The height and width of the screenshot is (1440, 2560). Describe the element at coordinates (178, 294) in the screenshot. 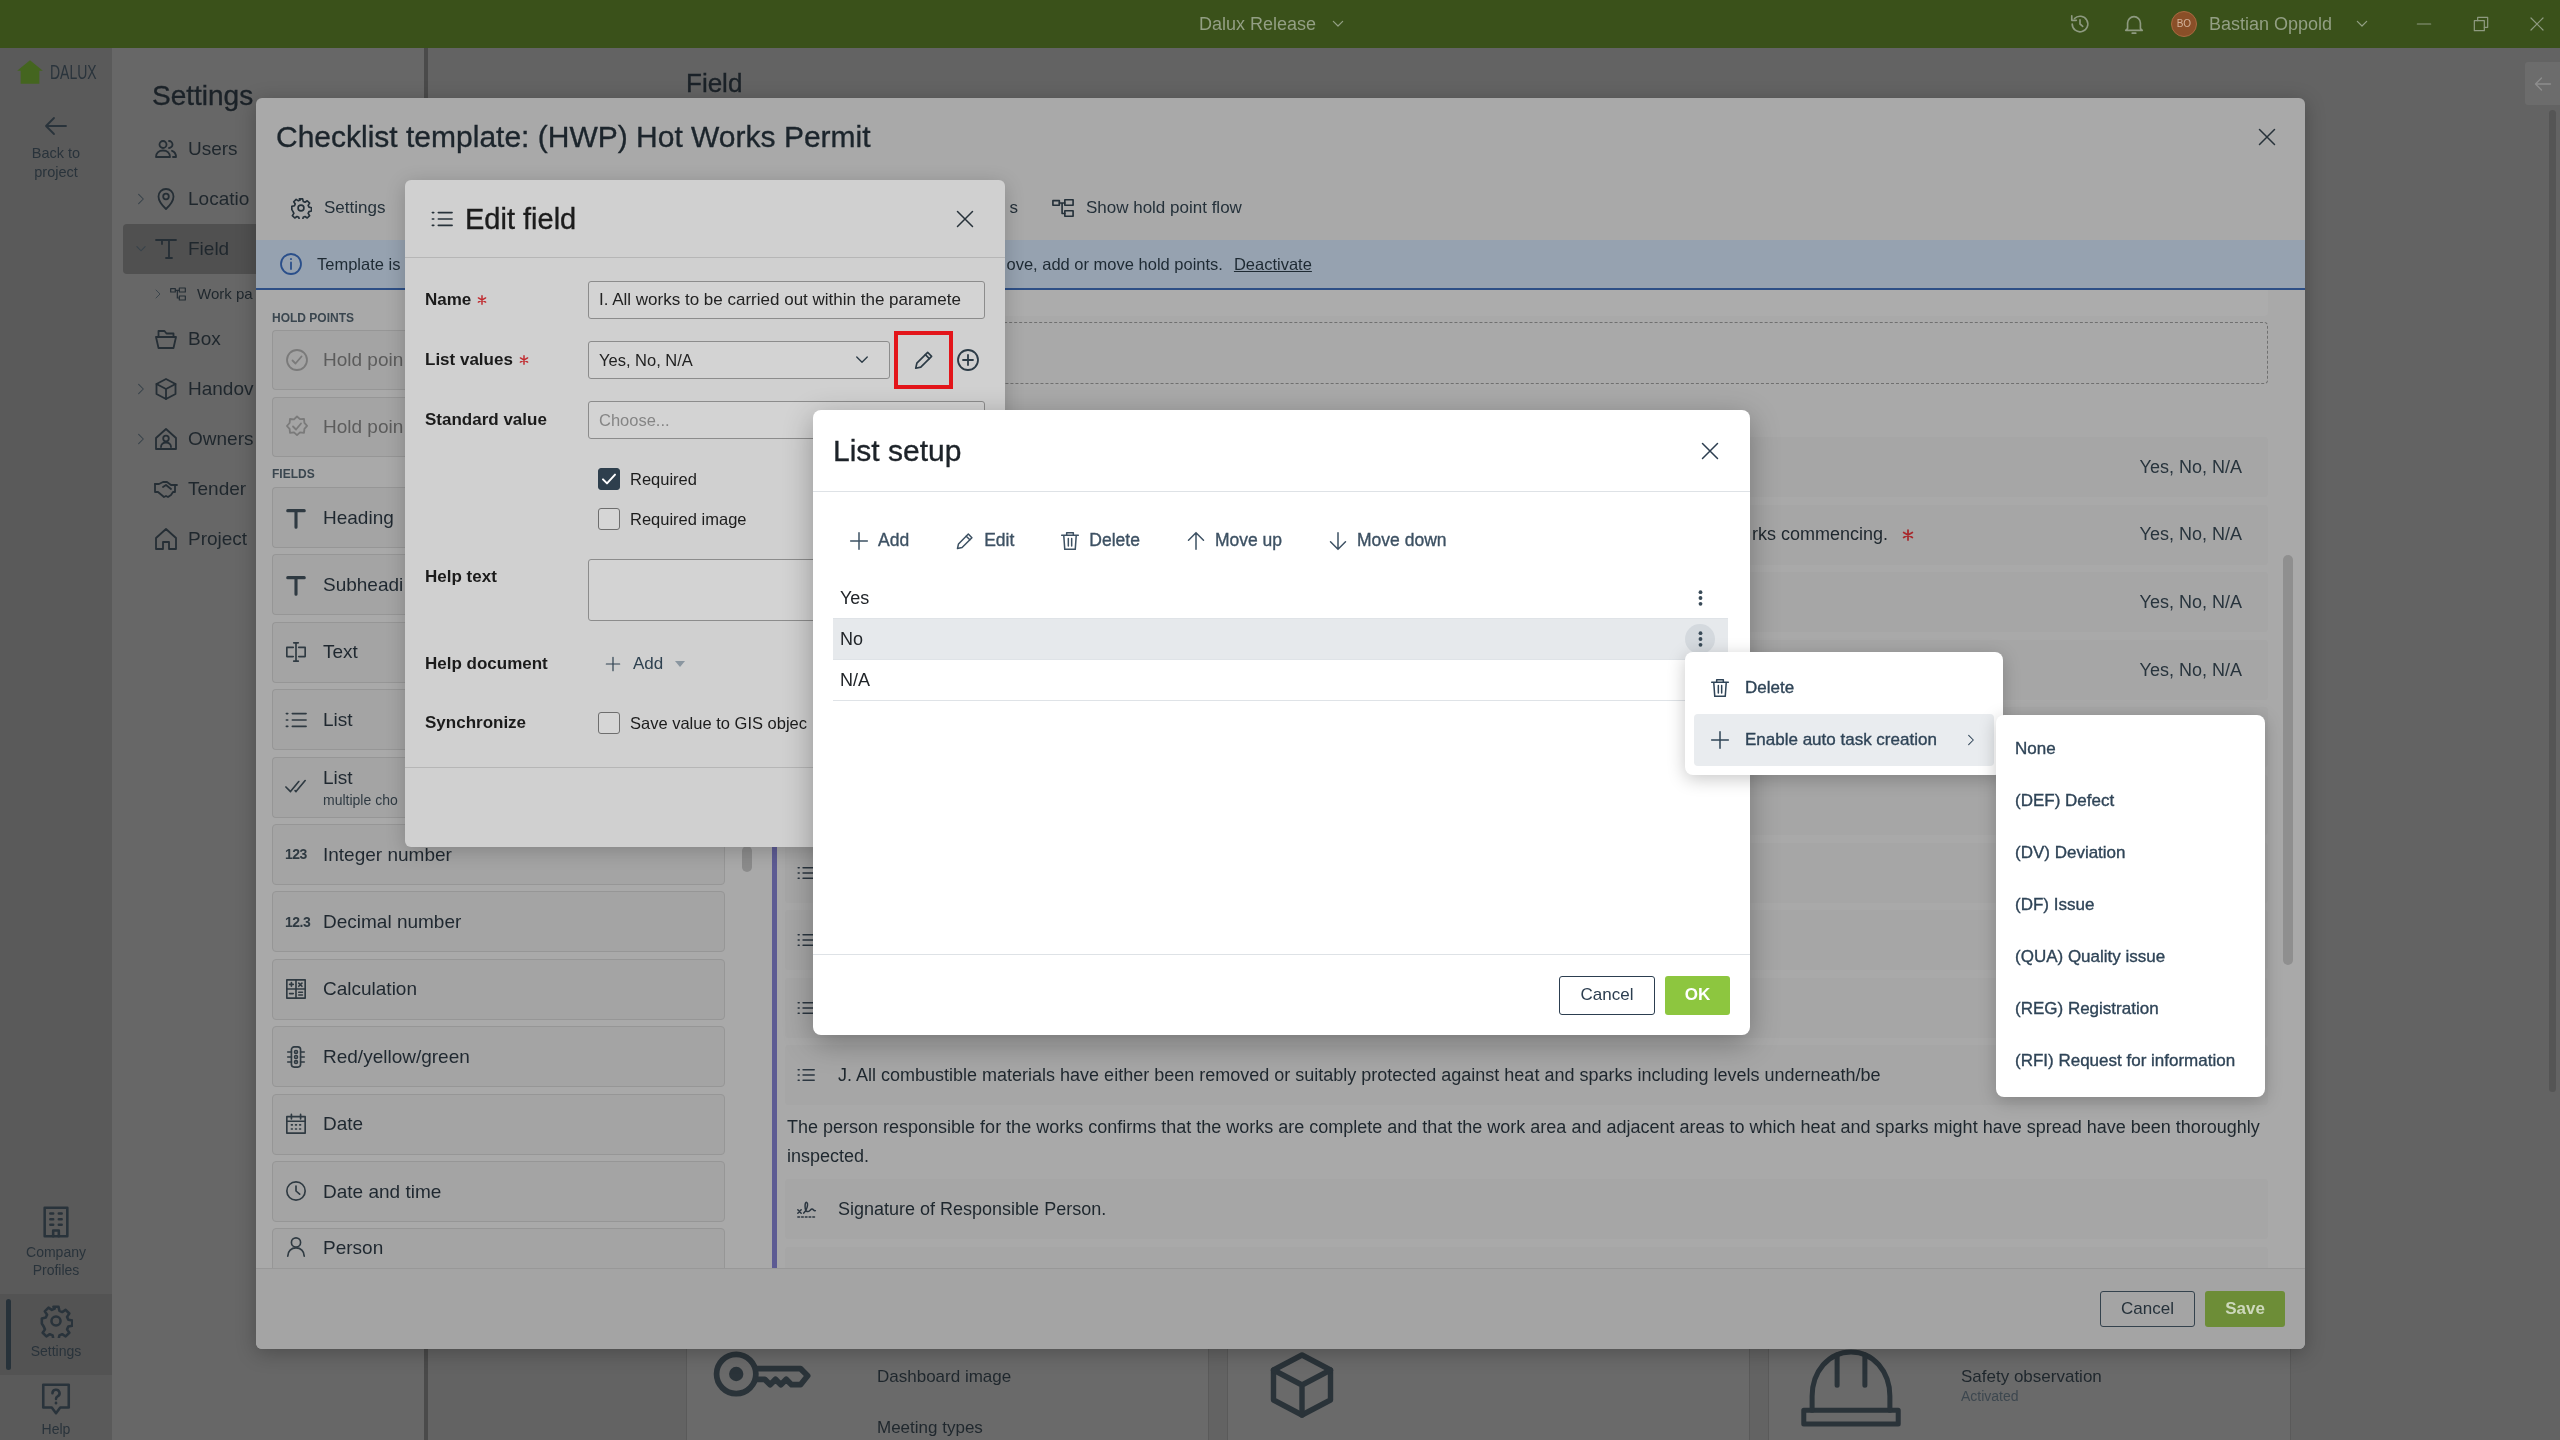

I see `diagram-icon` at that location.